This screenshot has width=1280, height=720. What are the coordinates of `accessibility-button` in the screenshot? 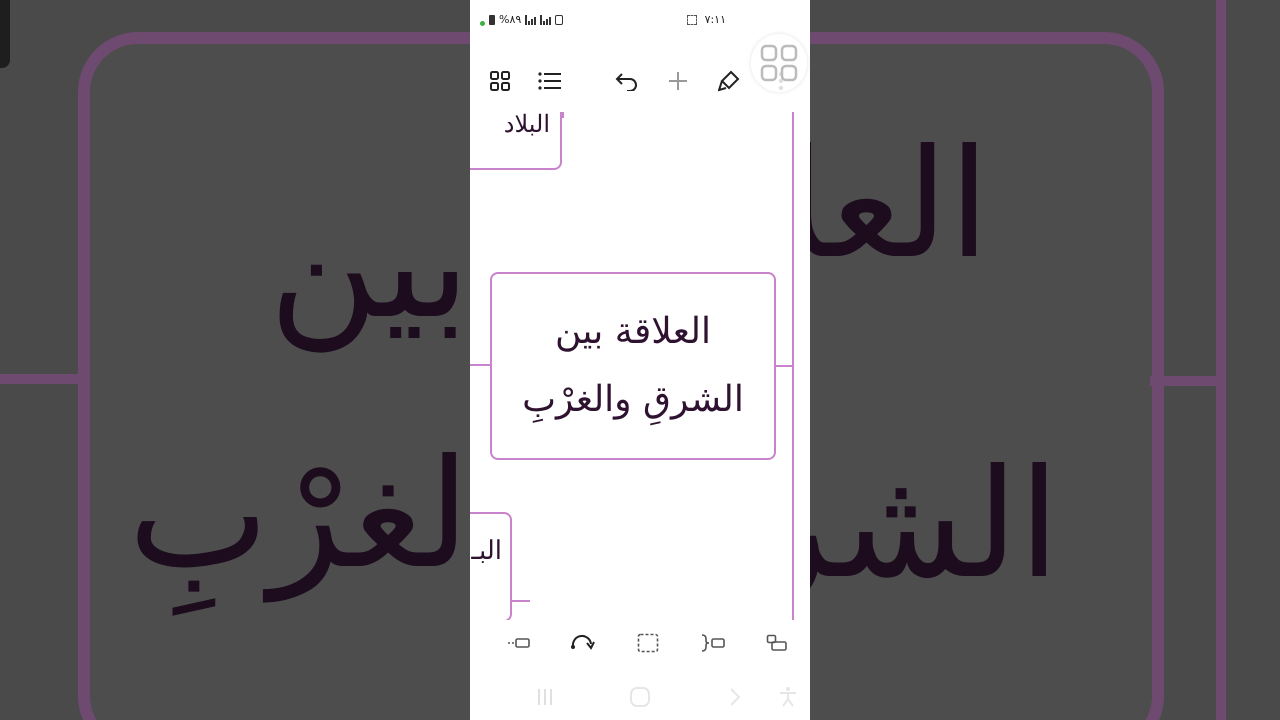 It's located at (788, 697).